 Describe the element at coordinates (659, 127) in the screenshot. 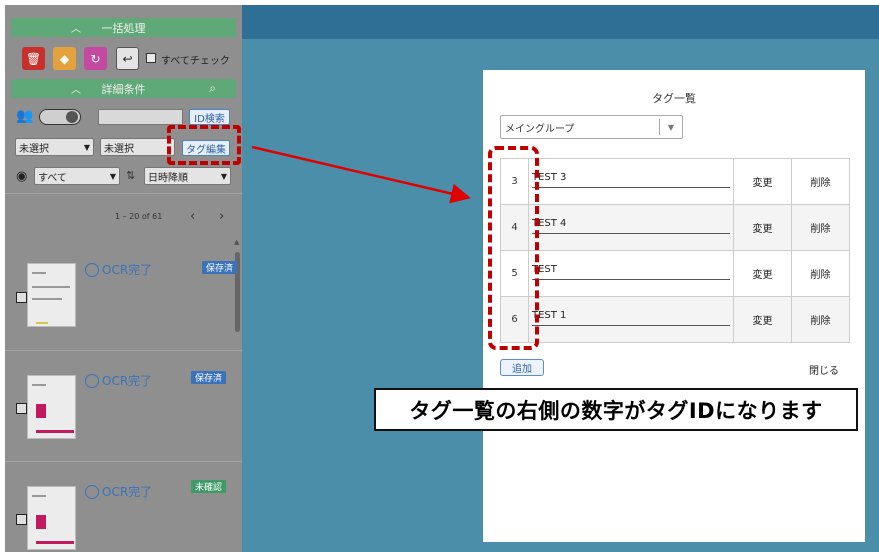

I see `select-separator` at that location.